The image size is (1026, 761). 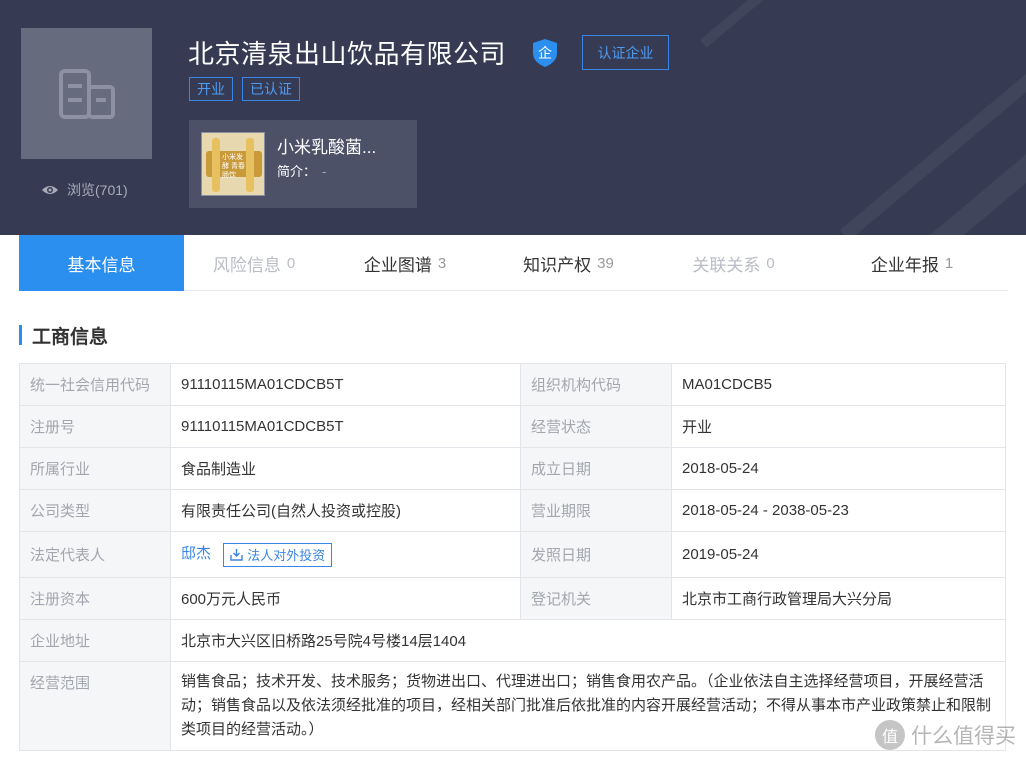 What do you see at coordinates (596, 426) in the screenshot?
I see `status-label: 经营状态` at bounding box center [596, 426].